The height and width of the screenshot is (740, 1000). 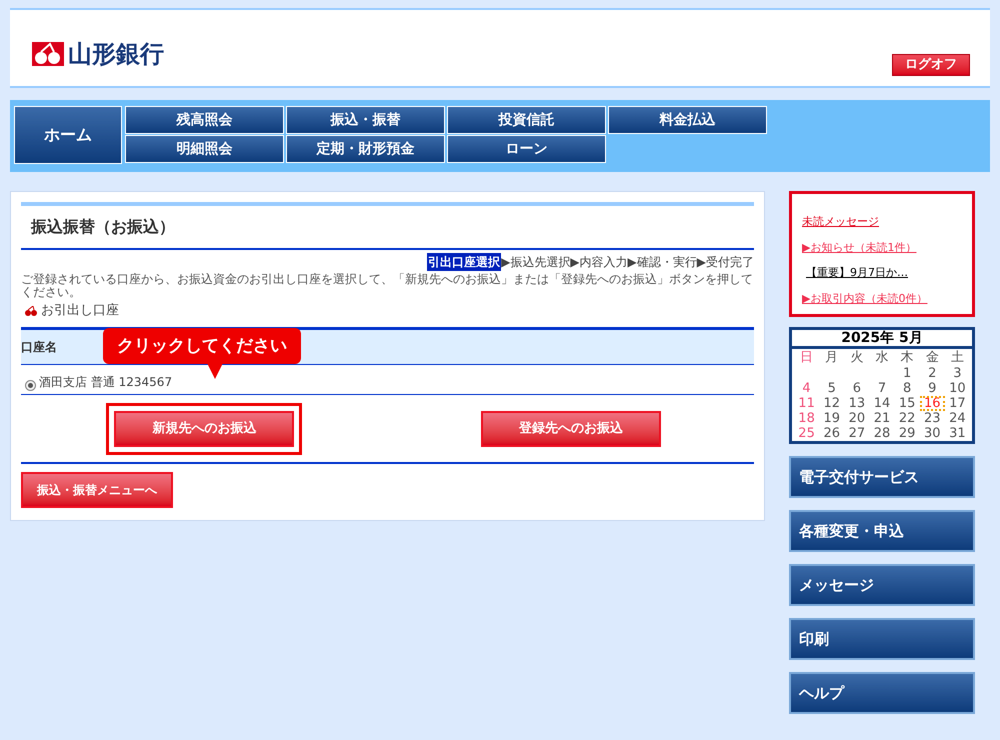 What do you see at coordinates (365, 149) in the screenshot?
I see `nav-tab: 定期・財形預金` at bounding box center [365, 149].